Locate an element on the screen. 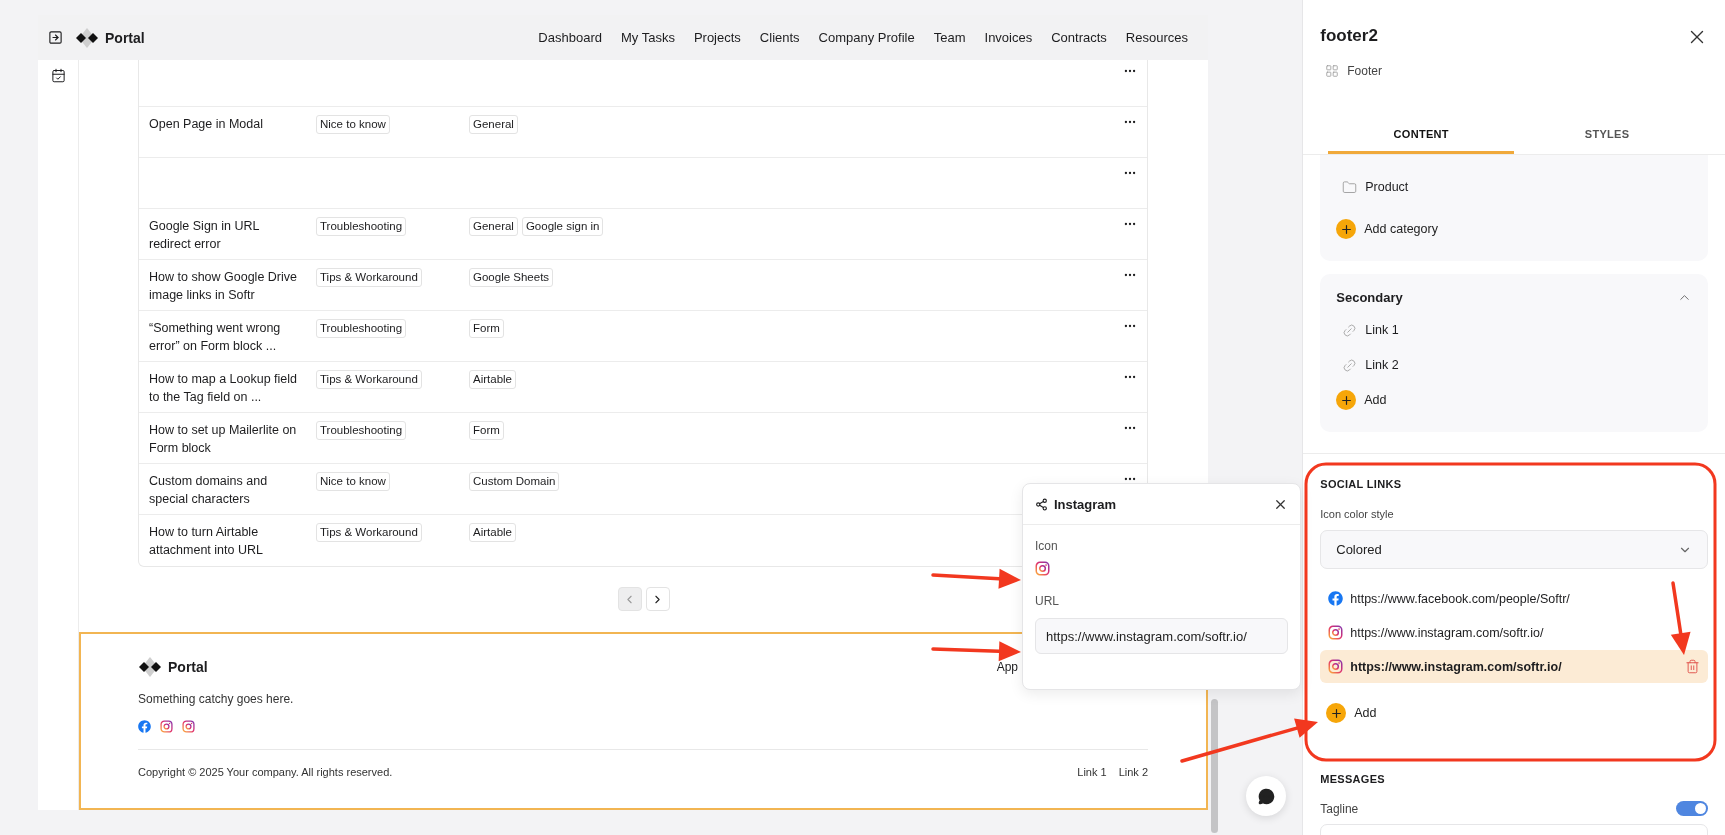 This screenshot has width=1725, height=835. social-link-row: https://www.facebook.com/people/Softr/ is located at coordinates (1514, 598).